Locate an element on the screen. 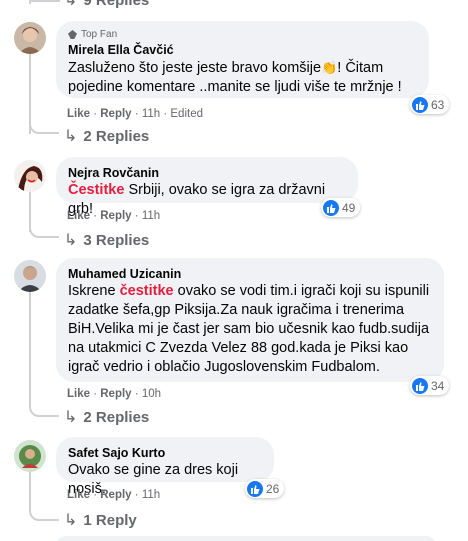 The image size is (468, 541). top-fan-badge: Top Fan is located at coordinates (242, 34).